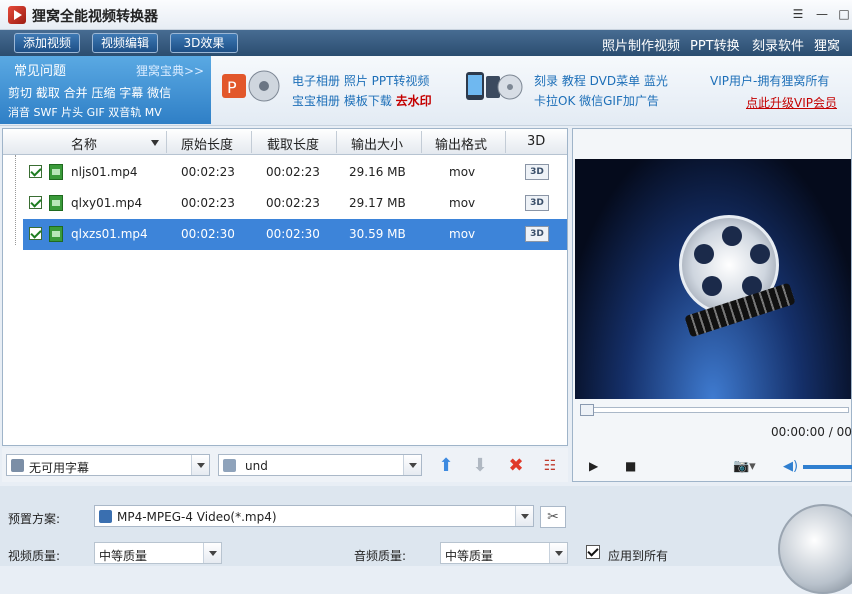  I want to click on video-quality-select: 中等质量, so click(158, 553).